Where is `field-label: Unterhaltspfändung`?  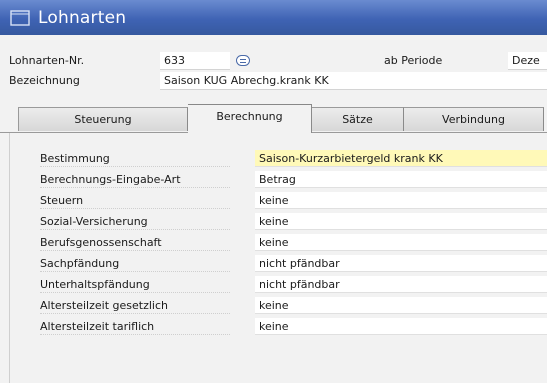
field-label: Unterhaltspfändung is located at coordinates (135, 285).